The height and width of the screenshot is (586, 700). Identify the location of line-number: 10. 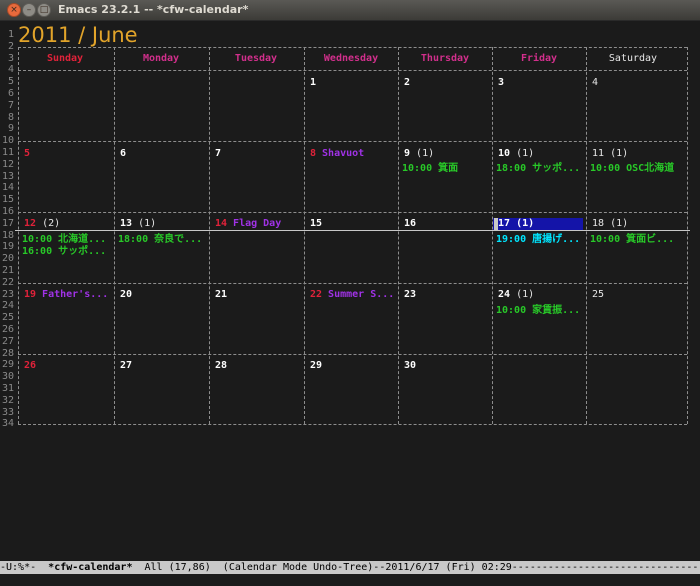
(7, 141).